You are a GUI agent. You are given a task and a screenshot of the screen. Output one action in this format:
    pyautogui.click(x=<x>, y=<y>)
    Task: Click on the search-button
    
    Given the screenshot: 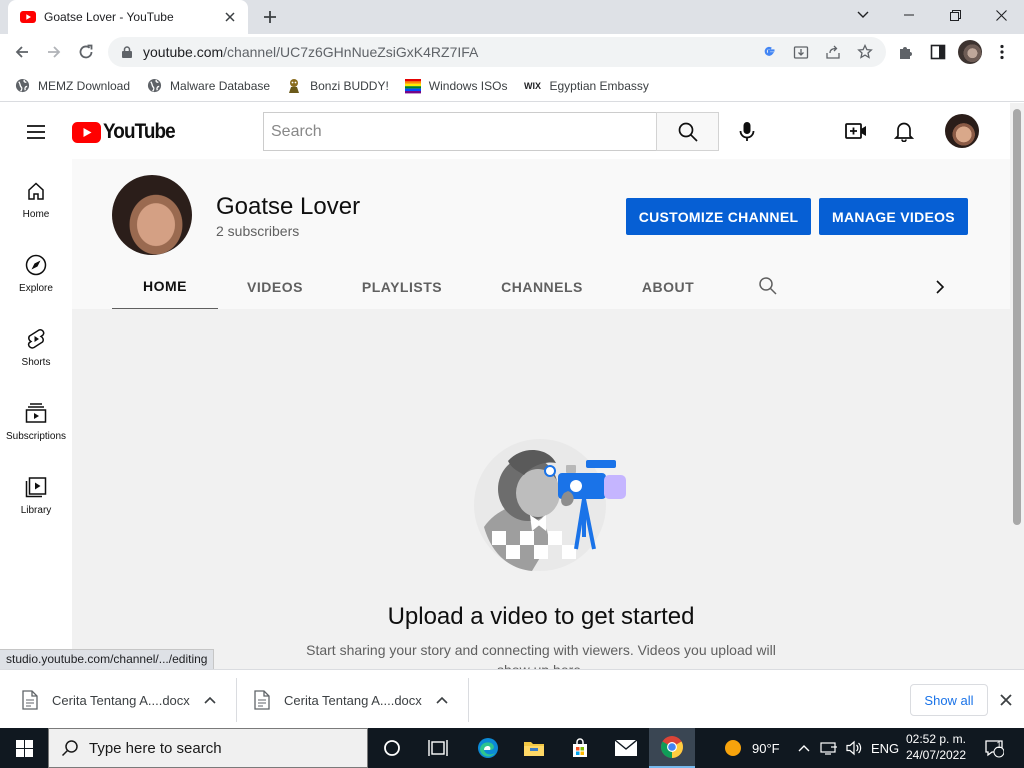 What is the action you would take?
    pyautogui.click(x=687, y=131)
    